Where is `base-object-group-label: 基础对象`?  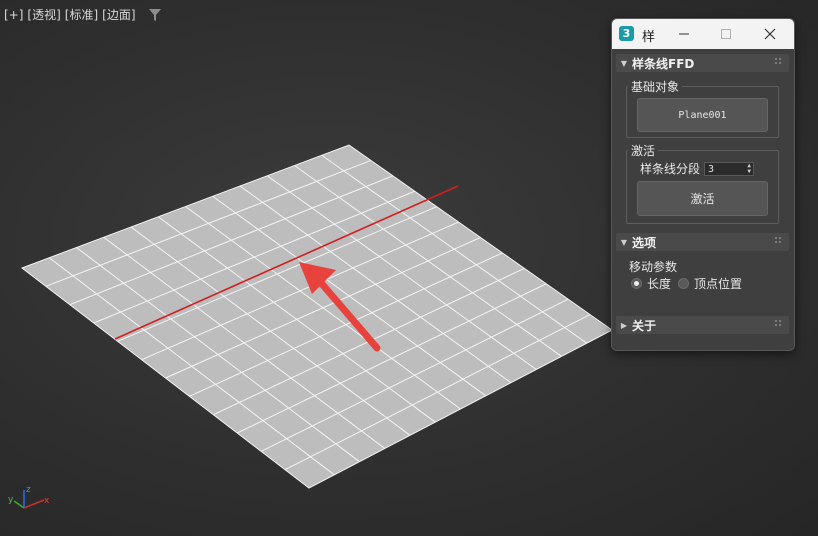 base-object-group-label: 基础对象 is located at coordinates (655, 86).